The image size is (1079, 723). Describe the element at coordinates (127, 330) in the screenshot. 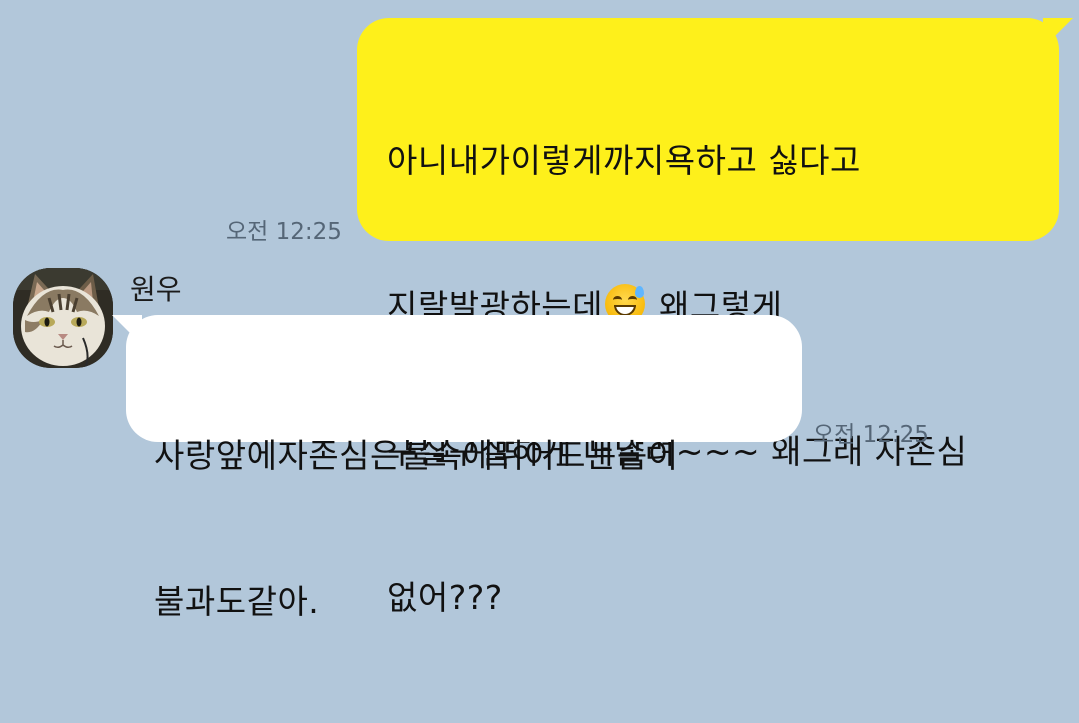

I see `received-bubble-tail` at that location.